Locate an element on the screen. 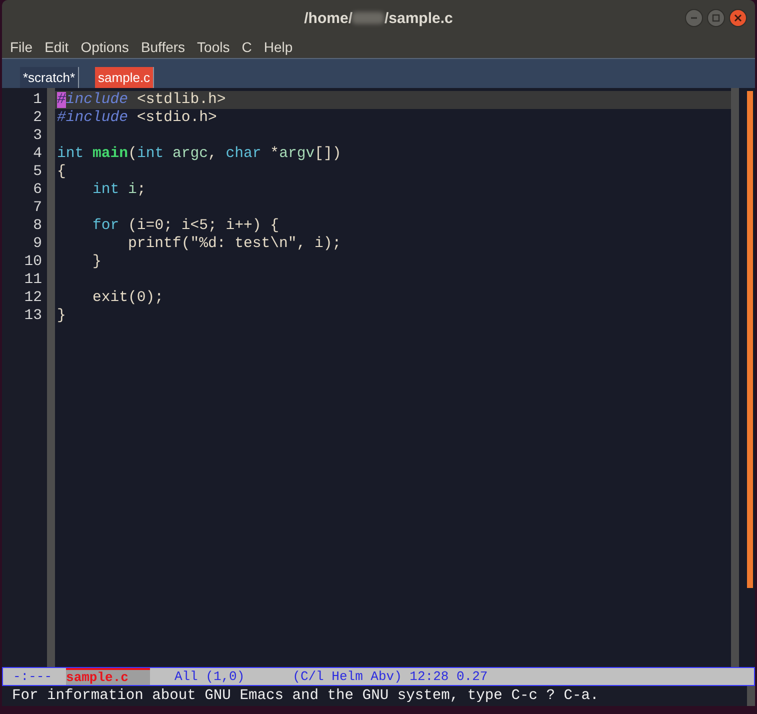  line-number: 9 is located at coordinates (37, 244).